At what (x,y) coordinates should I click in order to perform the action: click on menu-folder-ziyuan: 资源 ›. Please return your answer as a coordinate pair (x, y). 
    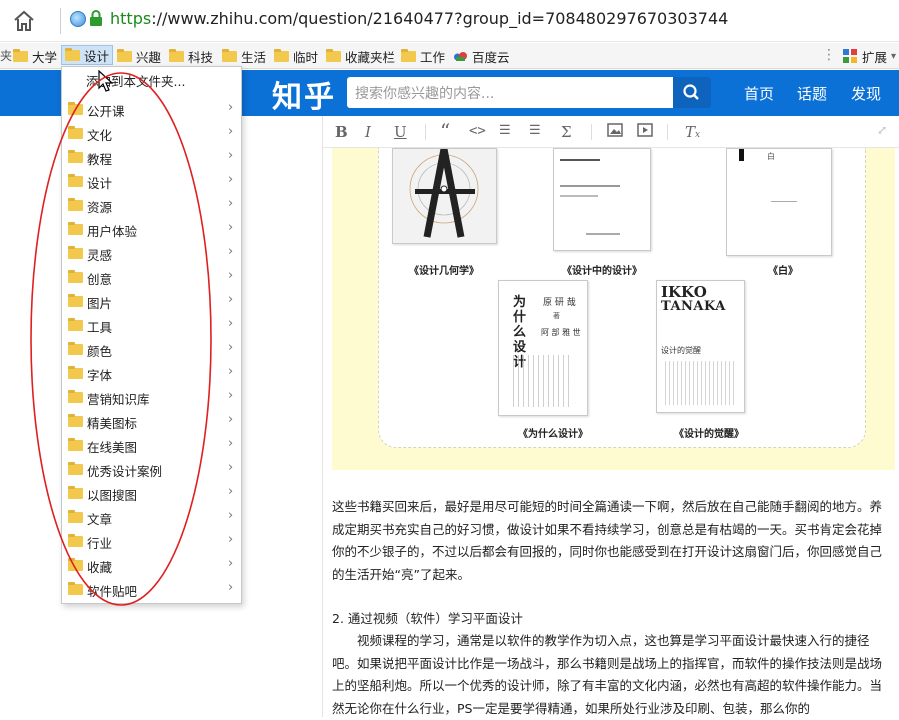
    Looking at the image, I should click on (151, 205).